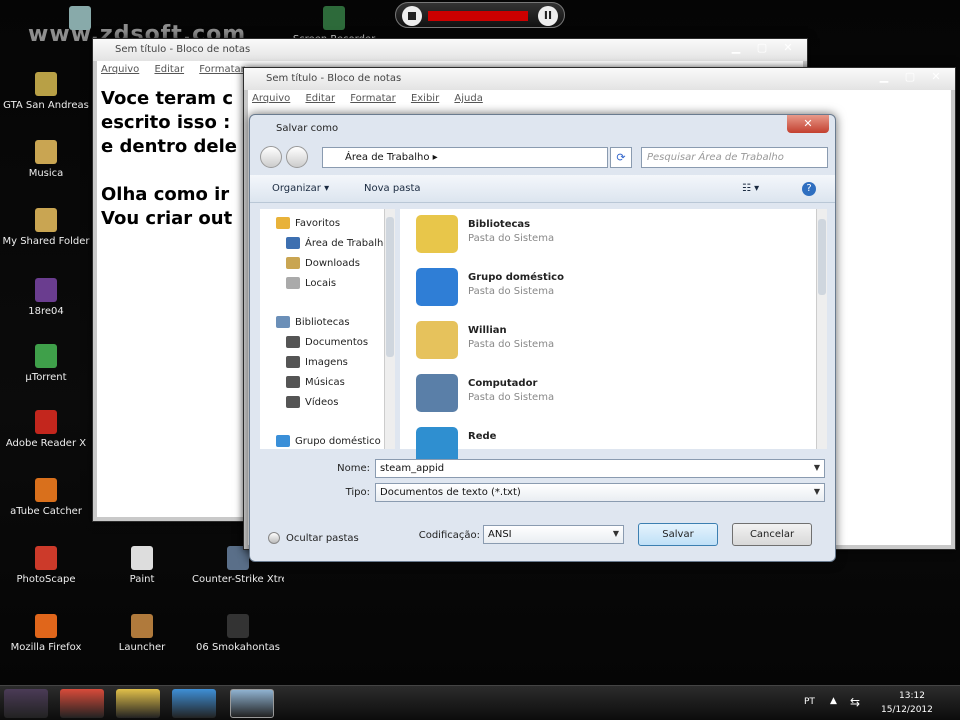 The width and height of the screenshot is (960, 720). Describe the element at coordinates (425, 98) in the screenshot. I see `menu-exibir: Exibir` at that location.